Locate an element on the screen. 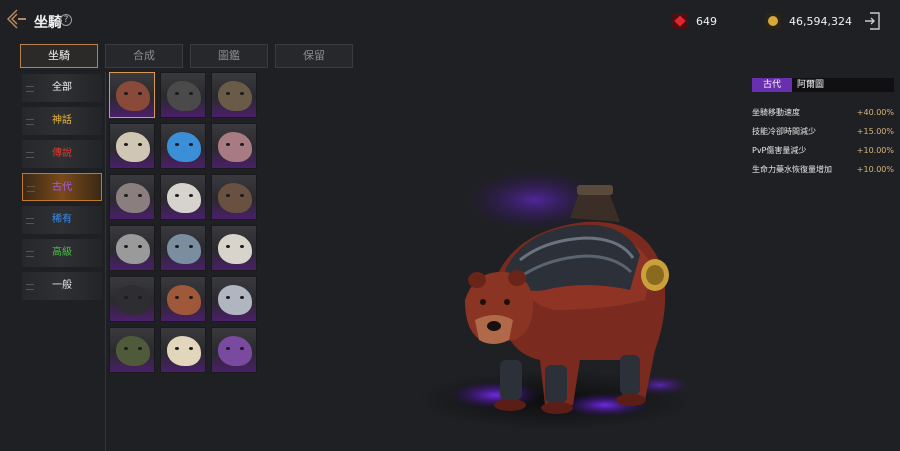  stat-row: 生命力藥水恢復量增加 +10.00% is located at coordinates (823, 169).